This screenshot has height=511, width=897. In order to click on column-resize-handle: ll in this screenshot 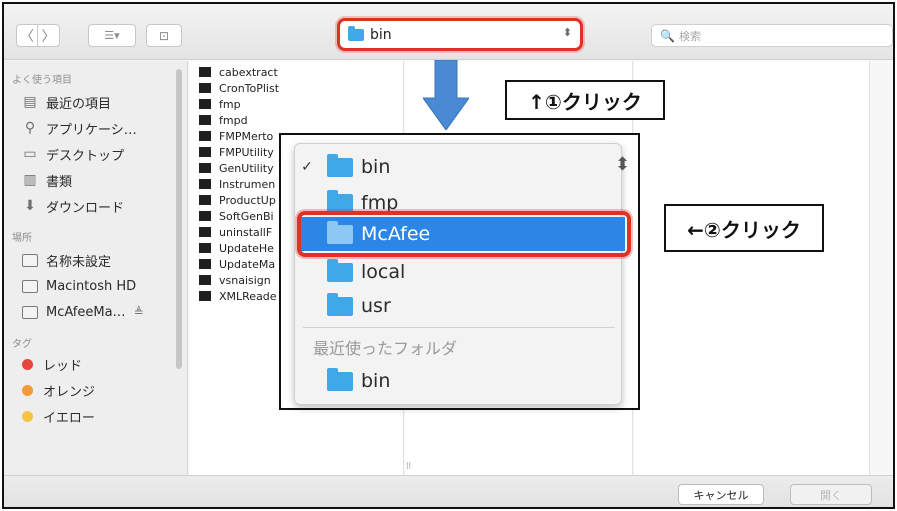, I will do `click(408, 467)`.